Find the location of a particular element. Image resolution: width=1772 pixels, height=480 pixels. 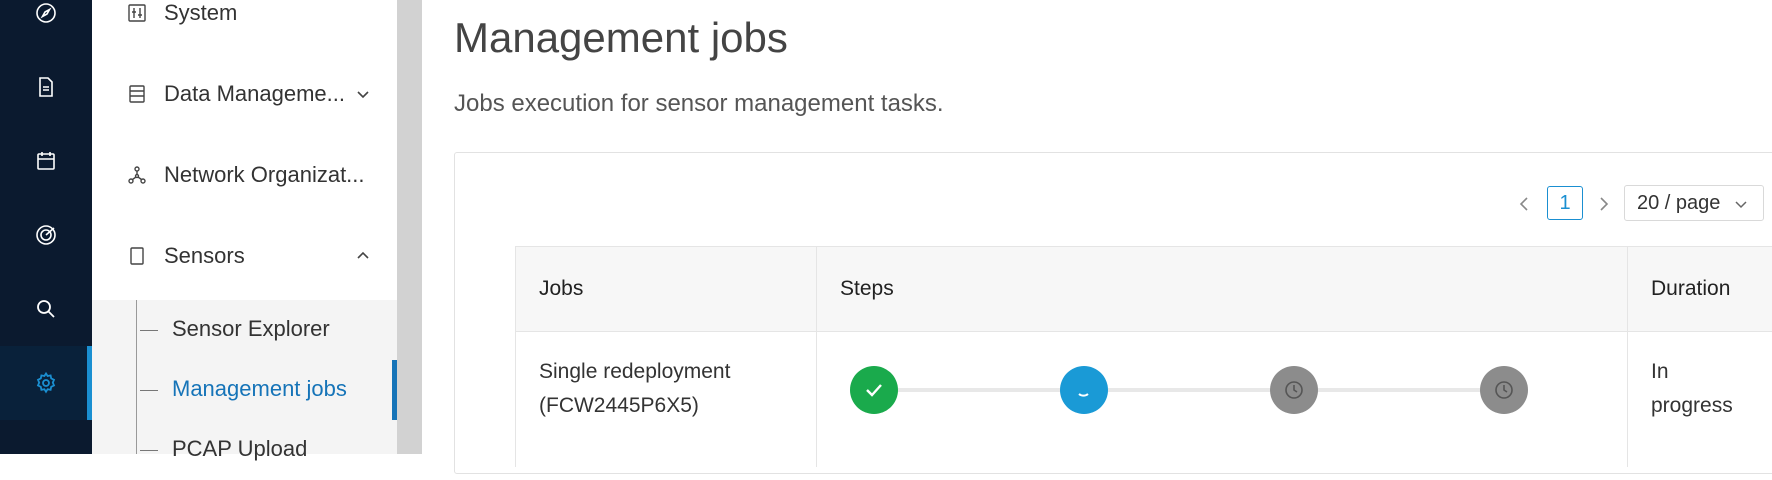

next-page-icon is located at coordinates (1604, 204).